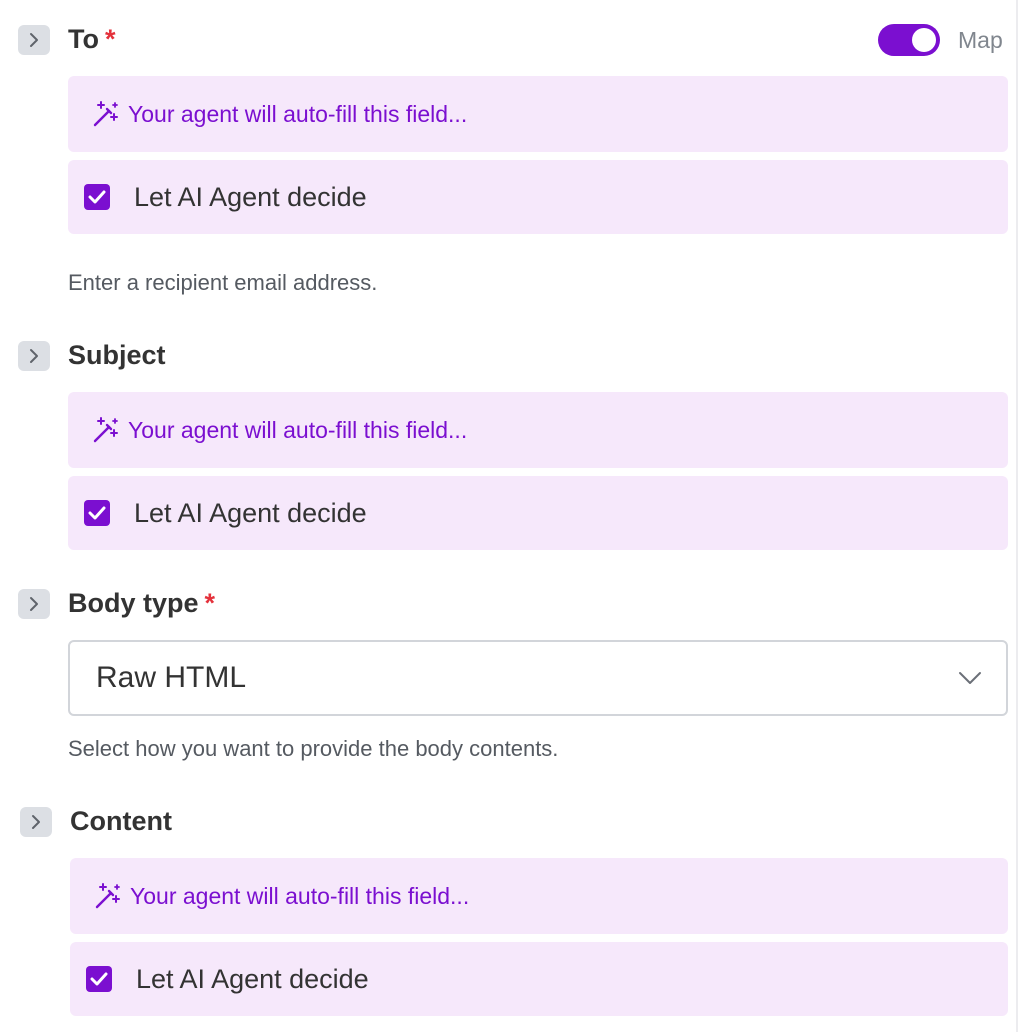 The image size is (1022, 1032). I want to click on chevron-down-icon, so click(970, 678).